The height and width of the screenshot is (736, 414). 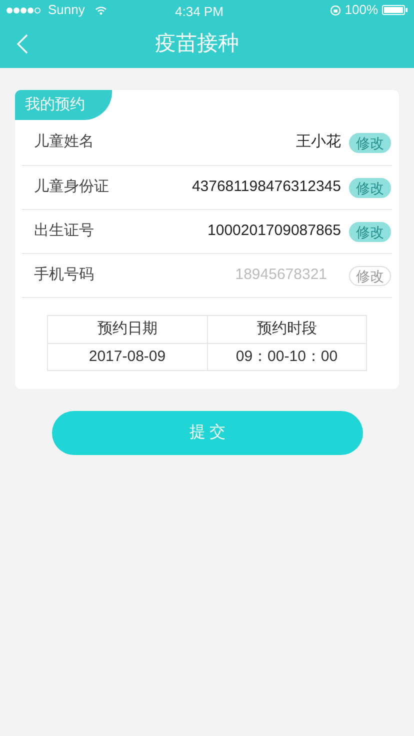 What do you see at coordinates (361, 10) in the screenshot?
I see `battery-percent: 100%` at bounding box center [361, 10].